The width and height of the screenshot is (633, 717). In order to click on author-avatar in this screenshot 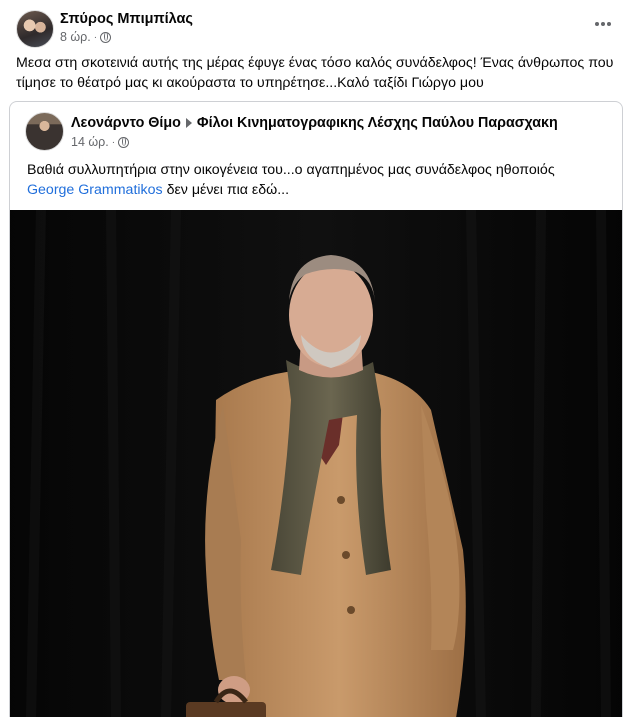, I will do `click(35, 29)`.